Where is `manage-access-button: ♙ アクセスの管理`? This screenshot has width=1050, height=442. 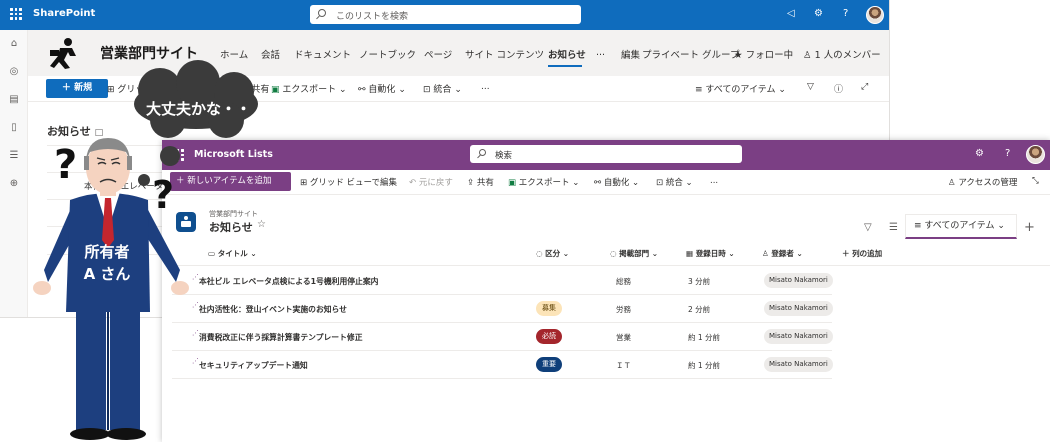 manage-access-button: ♙ アクセスの管理 is located at coordinates (982, 182).